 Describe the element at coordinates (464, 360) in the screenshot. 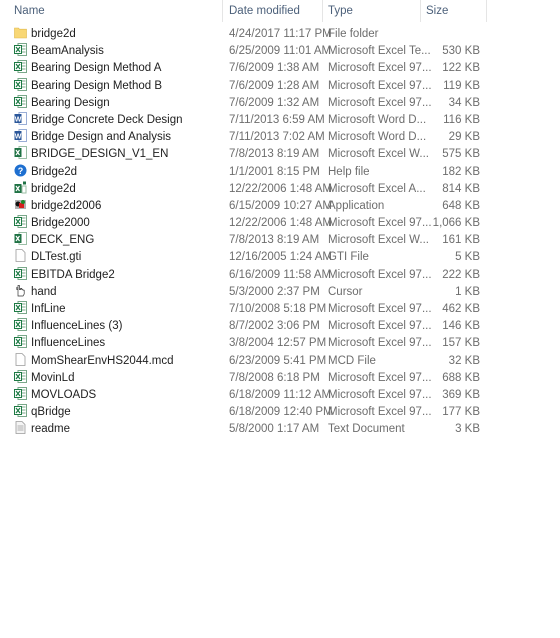

I see `file-size: 32 KB` at that location.